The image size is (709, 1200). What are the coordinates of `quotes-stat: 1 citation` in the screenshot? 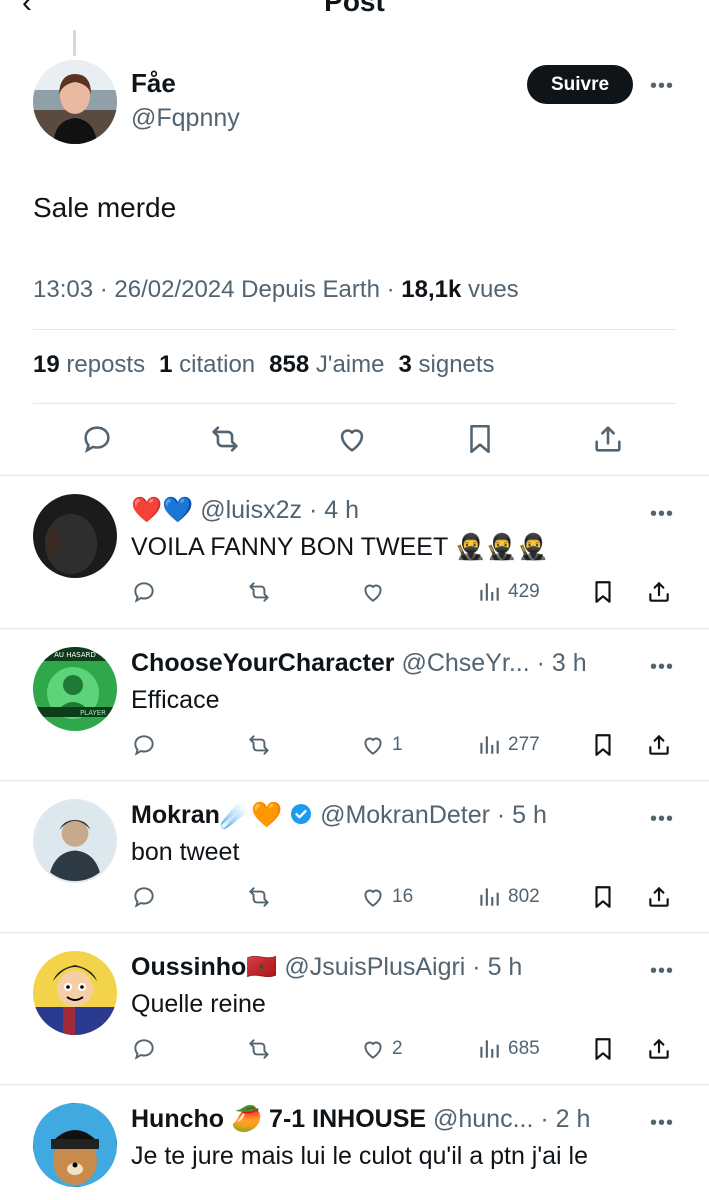 It's located at (207, 365).